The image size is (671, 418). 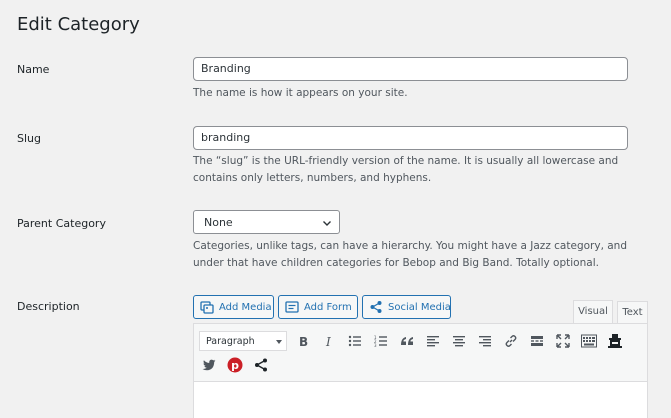 What do you see at coordinates (207, 307) in the screenshot?
I see `add-media-icon` at bounding box center [207, 307].